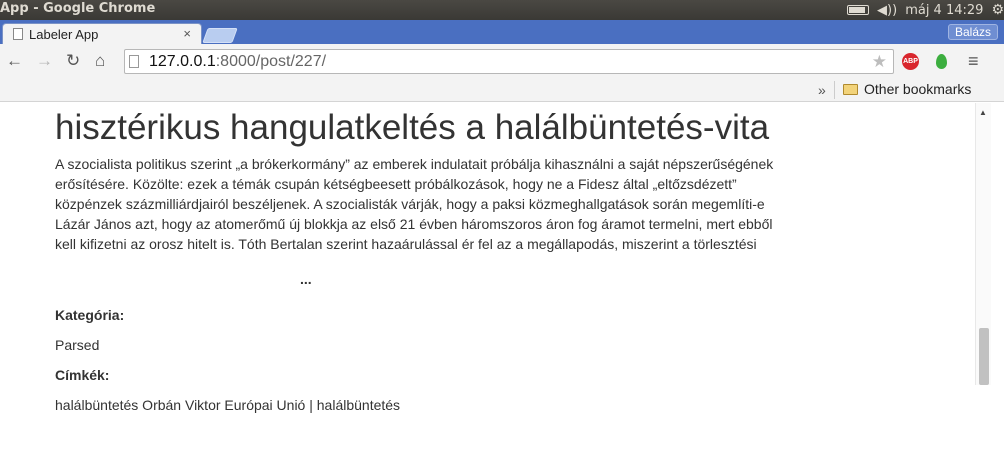 This screenshot has width=1004, height=449. What do you see at coordinates (90, 315) in the screenshot?
I see `category-label: Kategória:` at bounding box center [90, 315].